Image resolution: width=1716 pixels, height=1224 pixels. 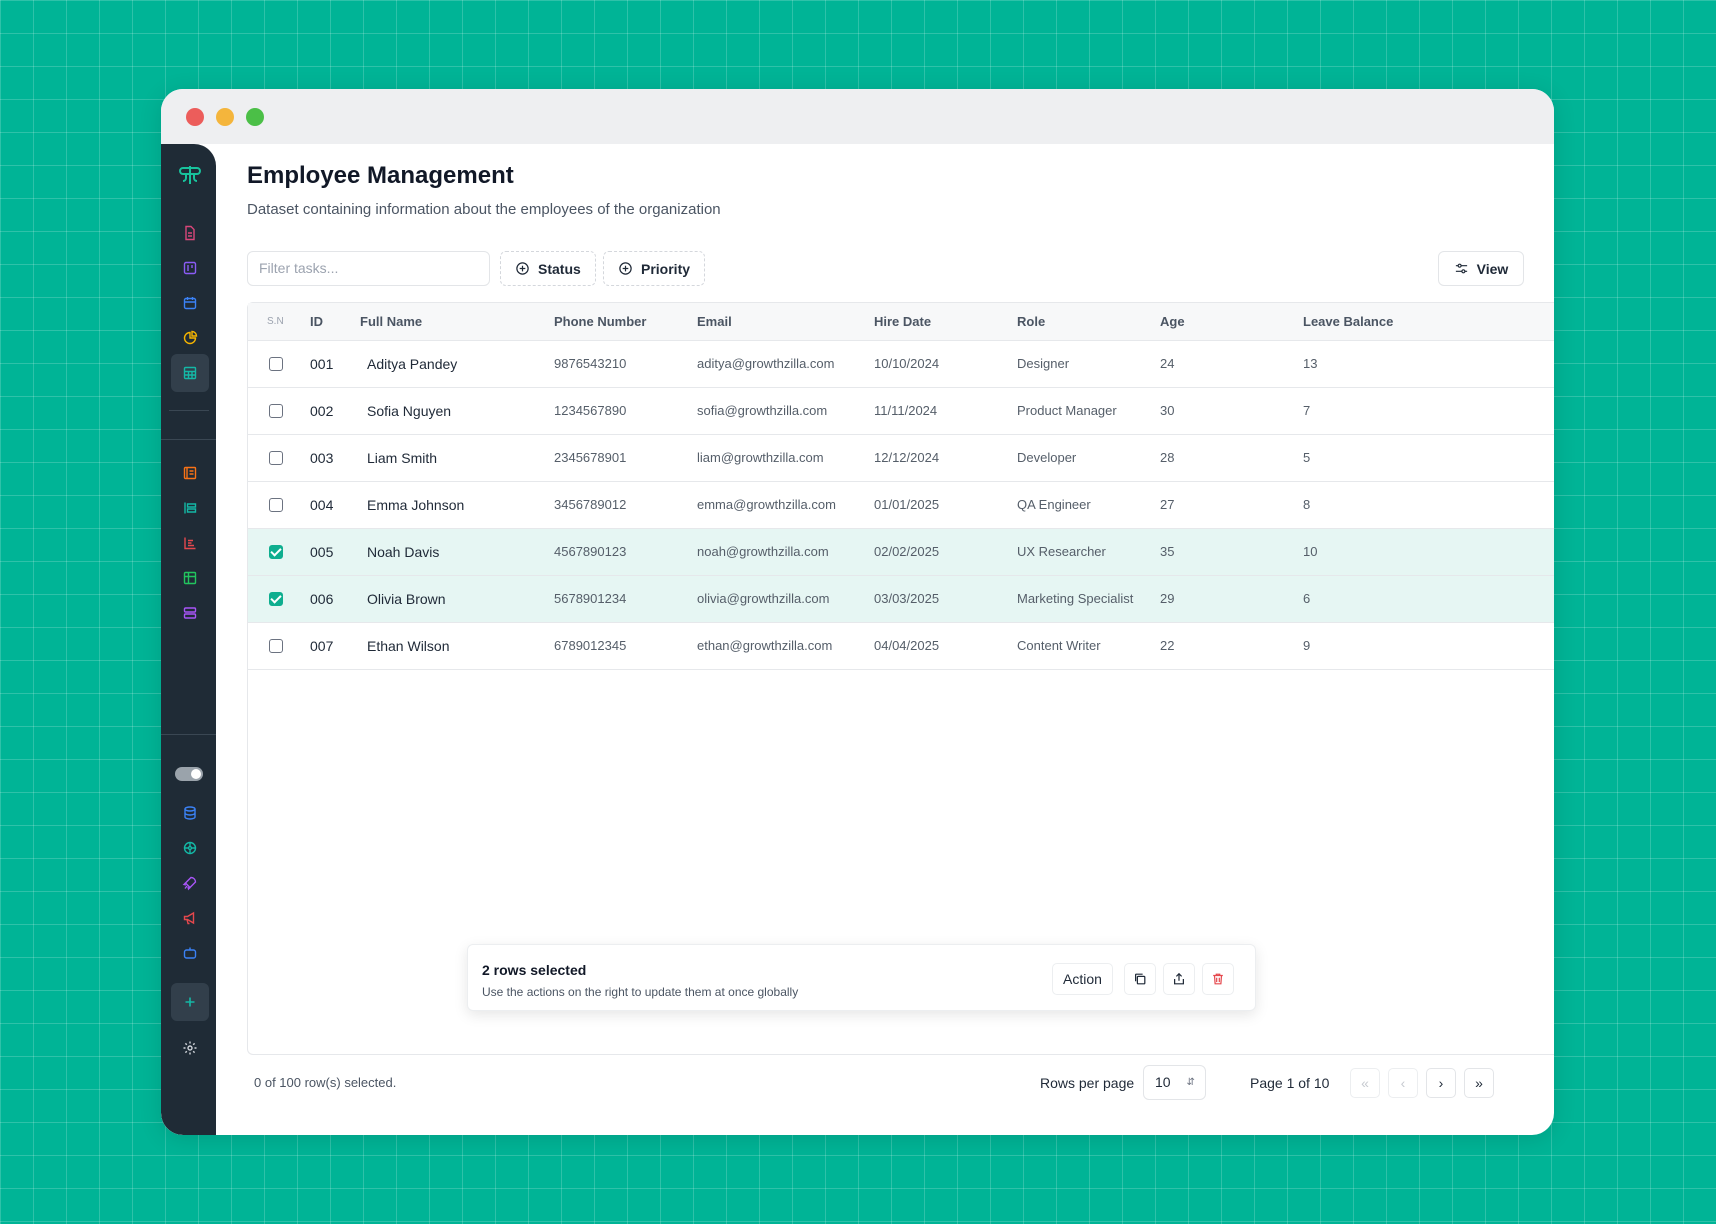 I want to click on column-header-age: Age, so click(x=1231, y=322).